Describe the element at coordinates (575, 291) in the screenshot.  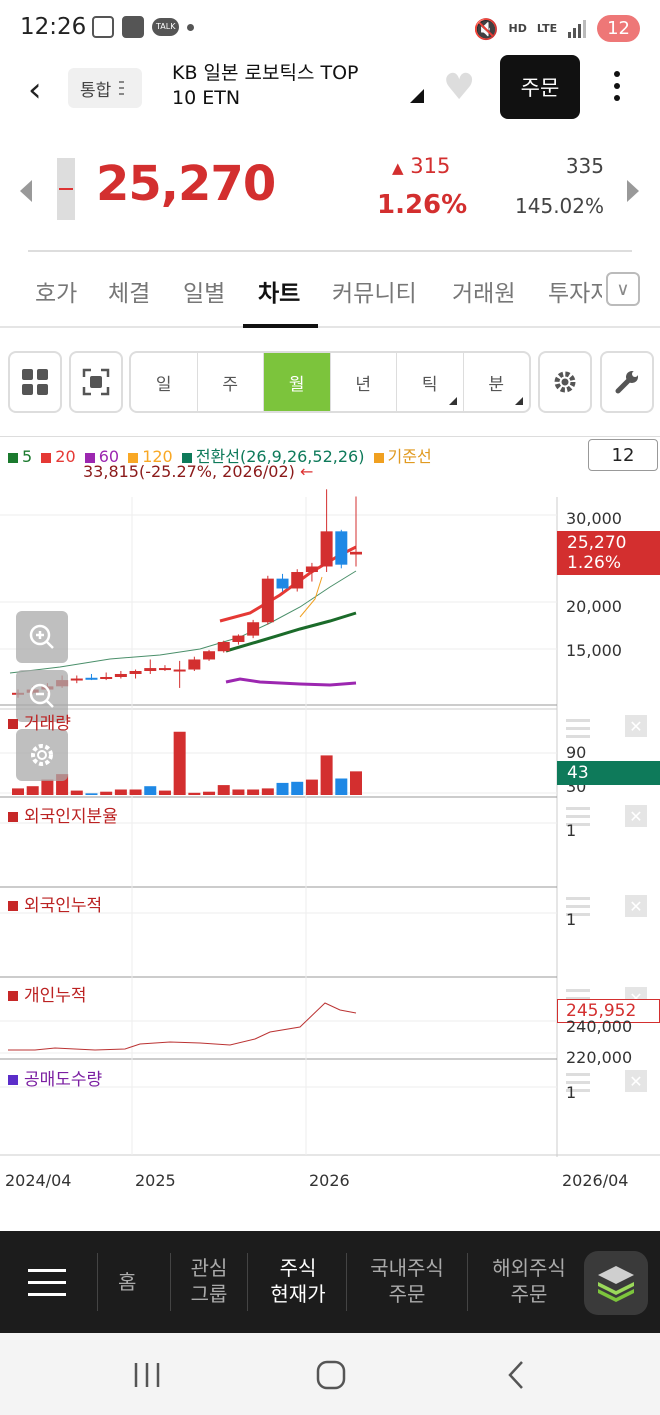
I see `tab-investor: 투자자` at that location.